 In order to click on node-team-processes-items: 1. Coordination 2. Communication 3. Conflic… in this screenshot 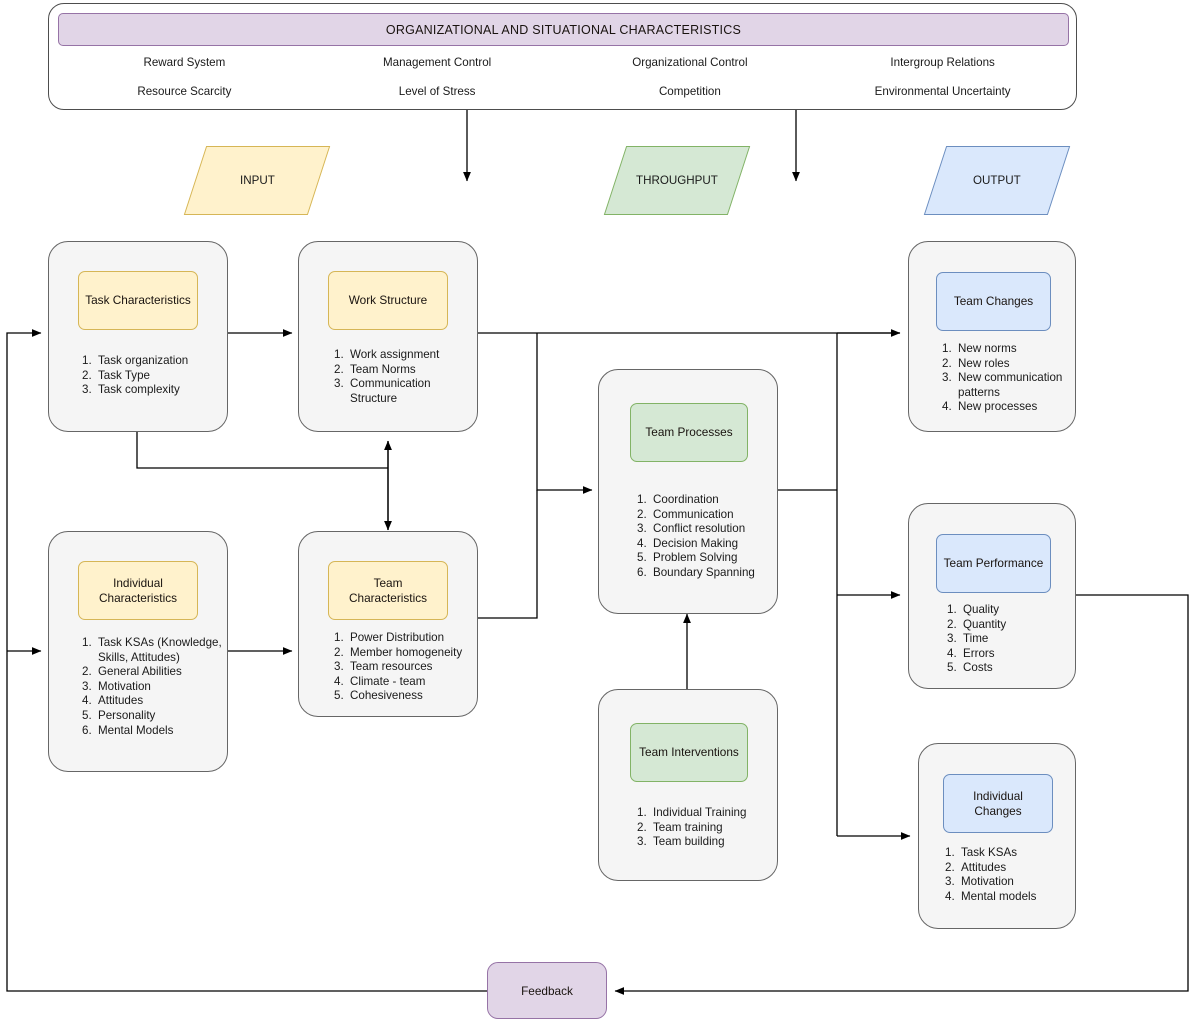, I will do `click(708, 537)`.